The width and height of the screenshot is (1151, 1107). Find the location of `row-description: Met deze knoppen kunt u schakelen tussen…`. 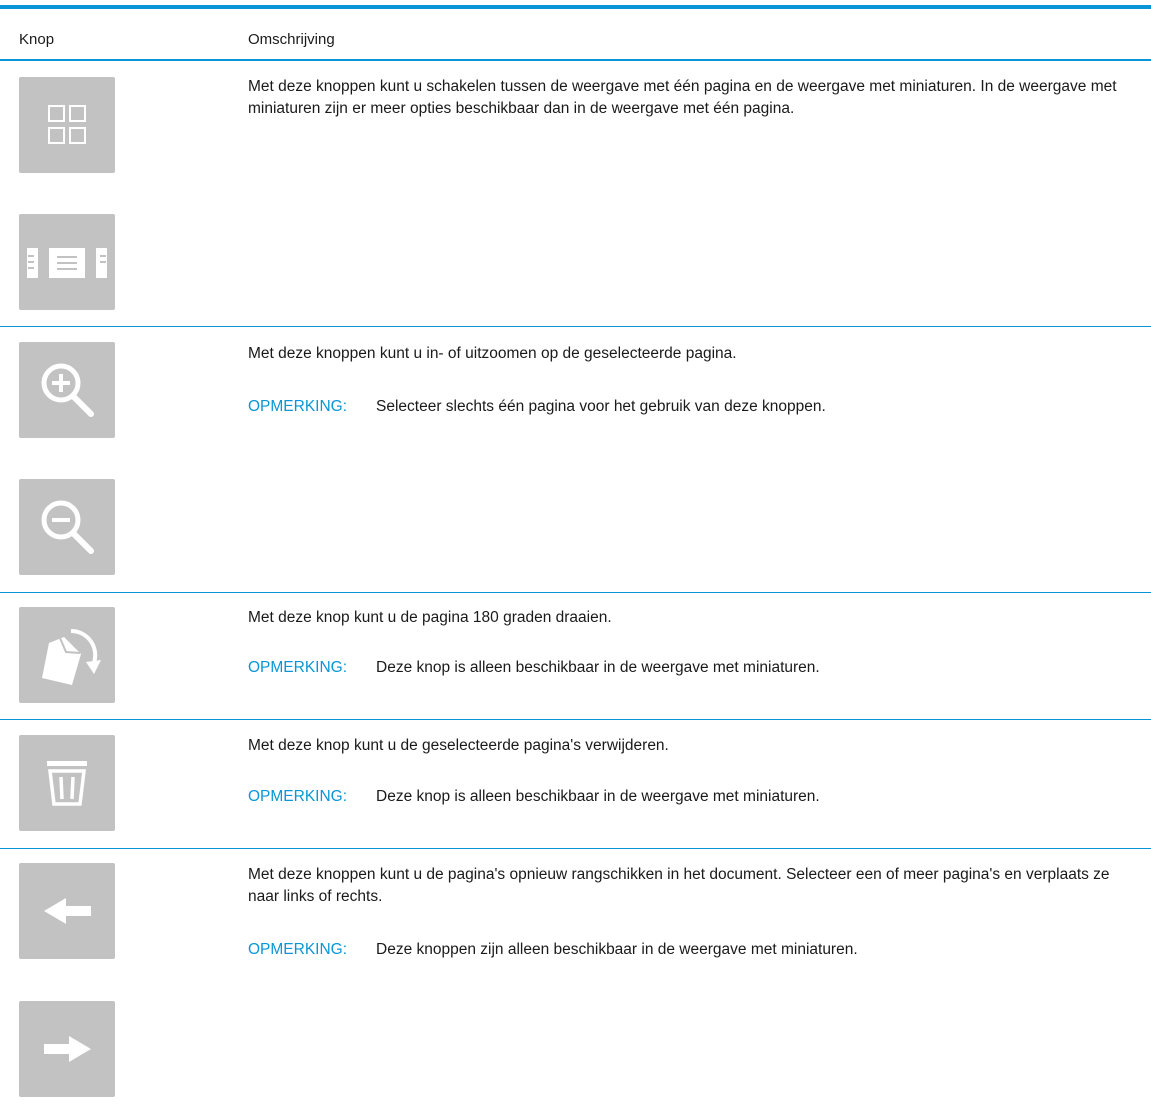

row-description: Met deze knoppen kunt u schakelen tussen… is located at coordinates (682, 97).